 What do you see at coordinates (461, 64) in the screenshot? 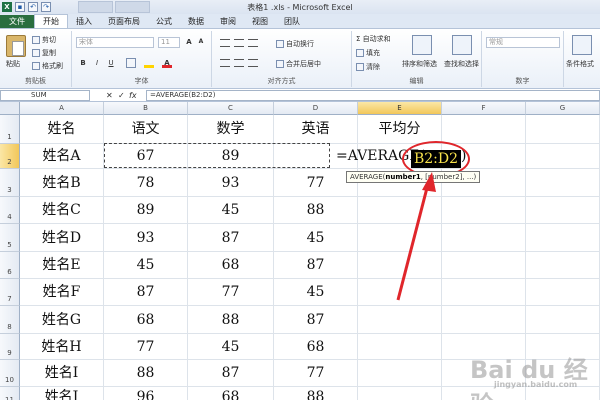
I see `find-select-button: 查找和选择` at bounding box center [461, 64].